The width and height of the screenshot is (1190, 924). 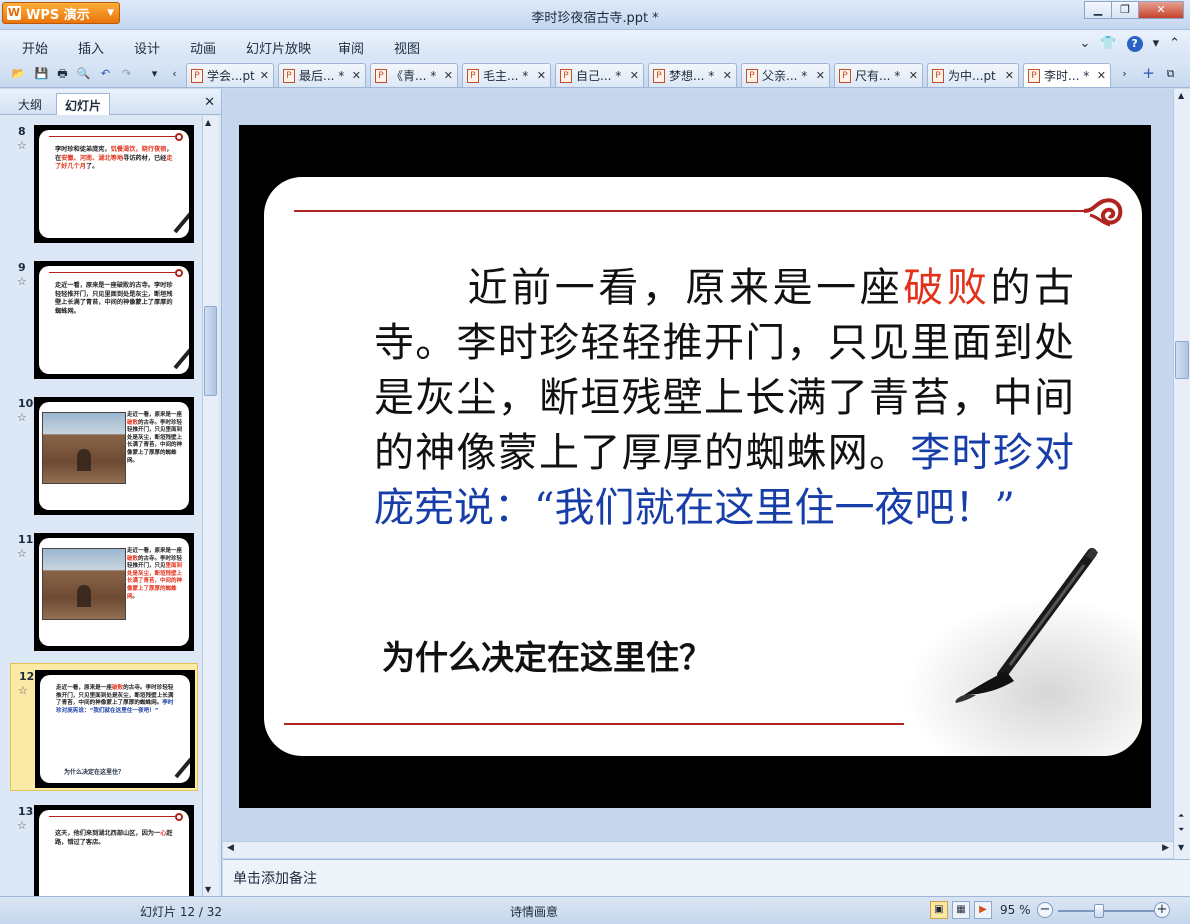 I want to click on next-slide-icon: ⏷, so click(x=1181, y=830).